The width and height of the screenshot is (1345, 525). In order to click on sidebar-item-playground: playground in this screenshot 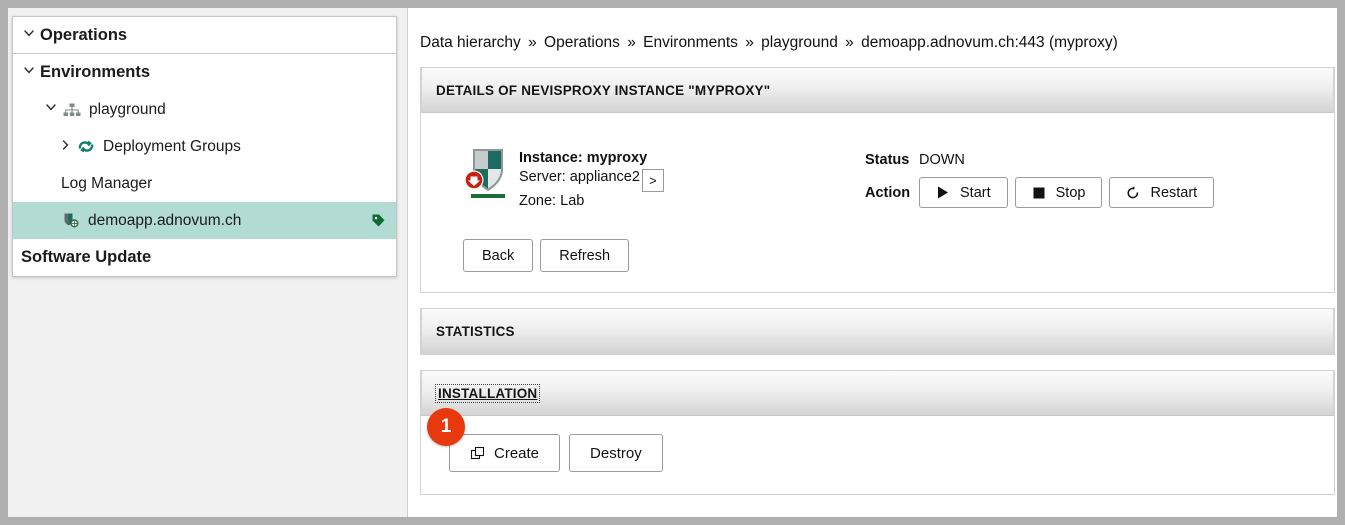, I will do `click(204, 109)`.